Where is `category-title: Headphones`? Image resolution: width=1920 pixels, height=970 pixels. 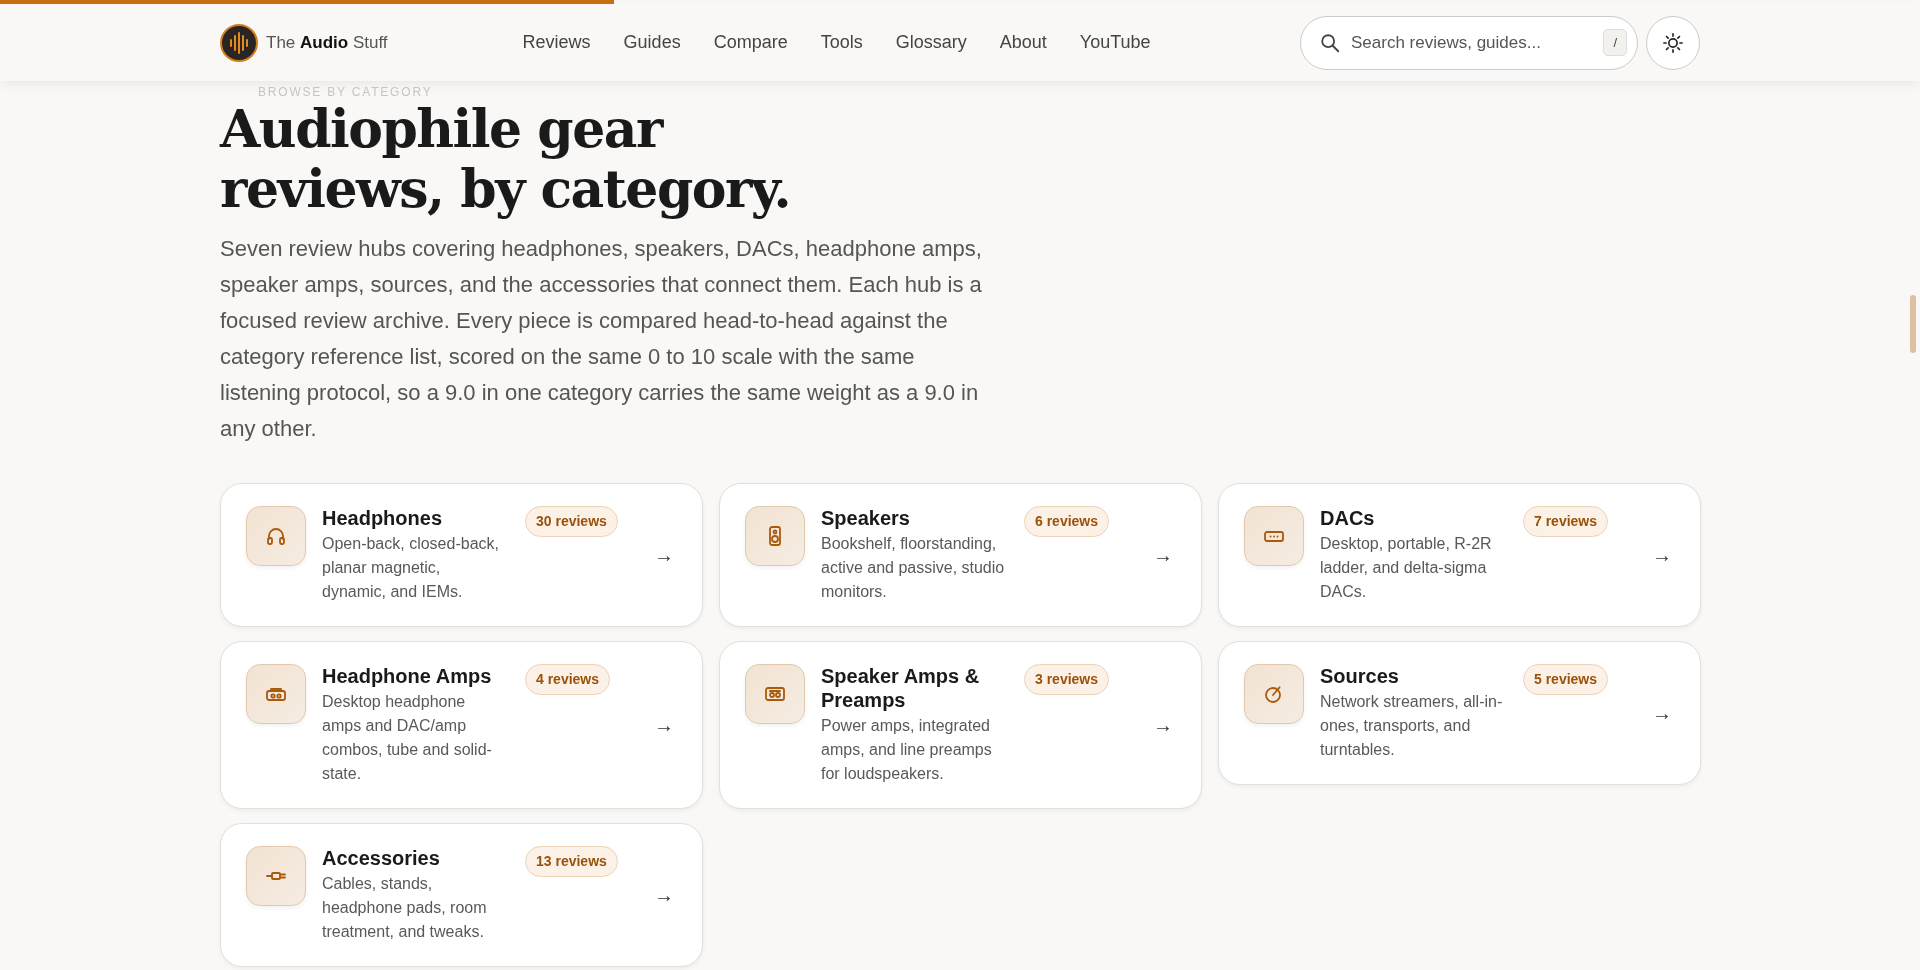 category-title: Headphones is located at coordinates (383, 518).